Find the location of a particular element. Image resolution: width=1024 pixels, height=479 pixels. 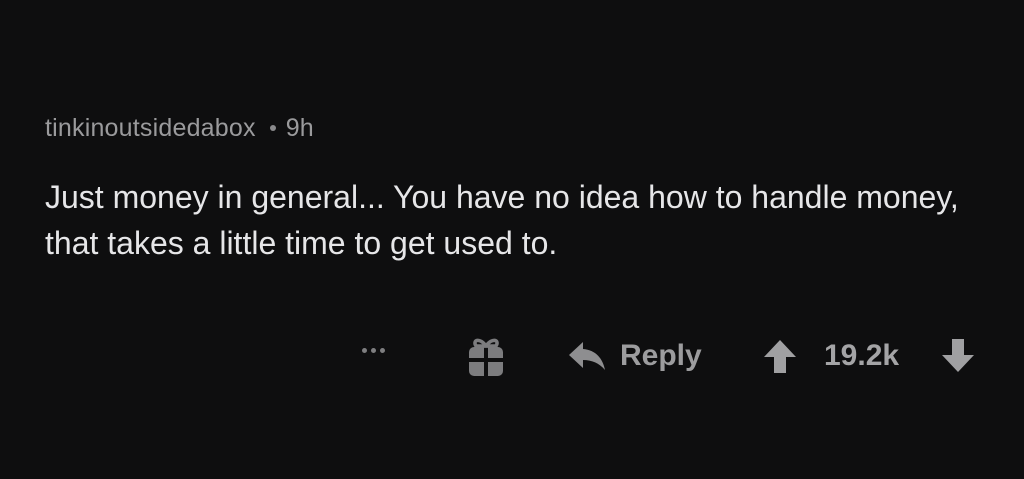

vote-score: 19.2k is located at coordinates (862, 355).